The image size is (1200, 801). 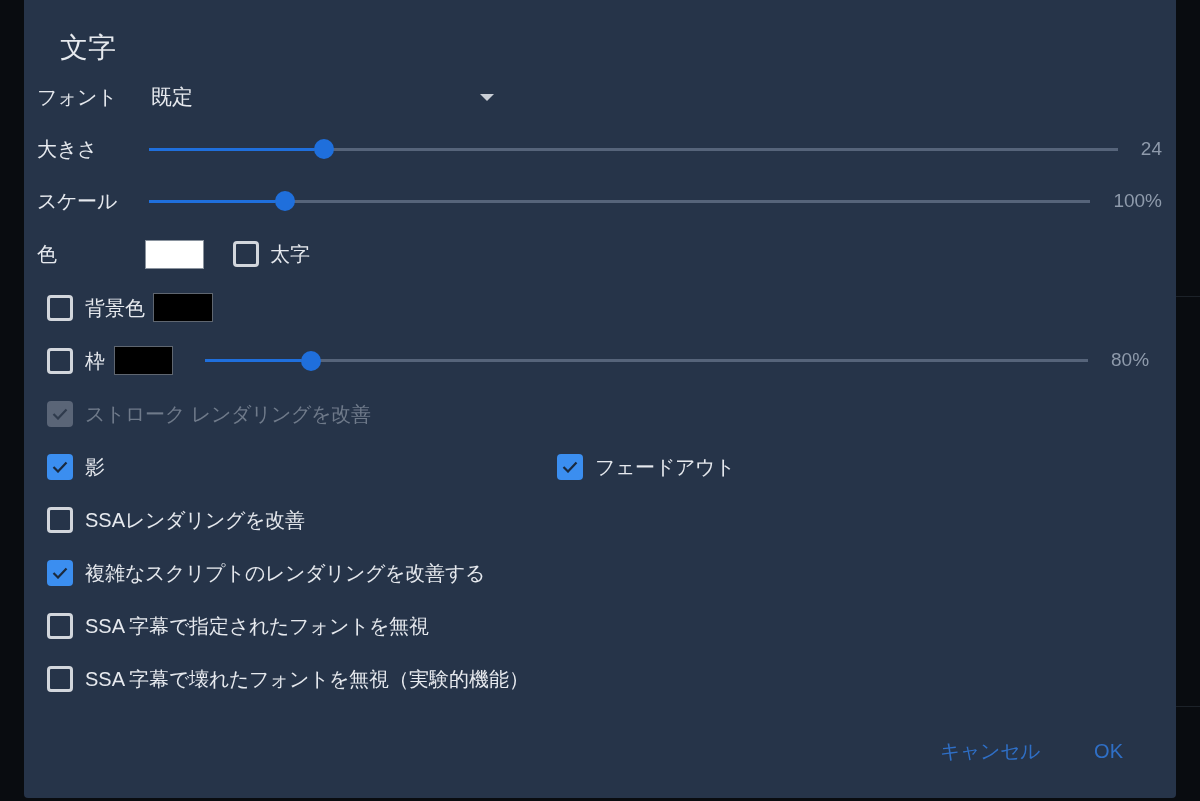 What do you see at coordinates (290, 254) in the screenshot?
I see `option-label: 太字` at bounding box center [290, 254].